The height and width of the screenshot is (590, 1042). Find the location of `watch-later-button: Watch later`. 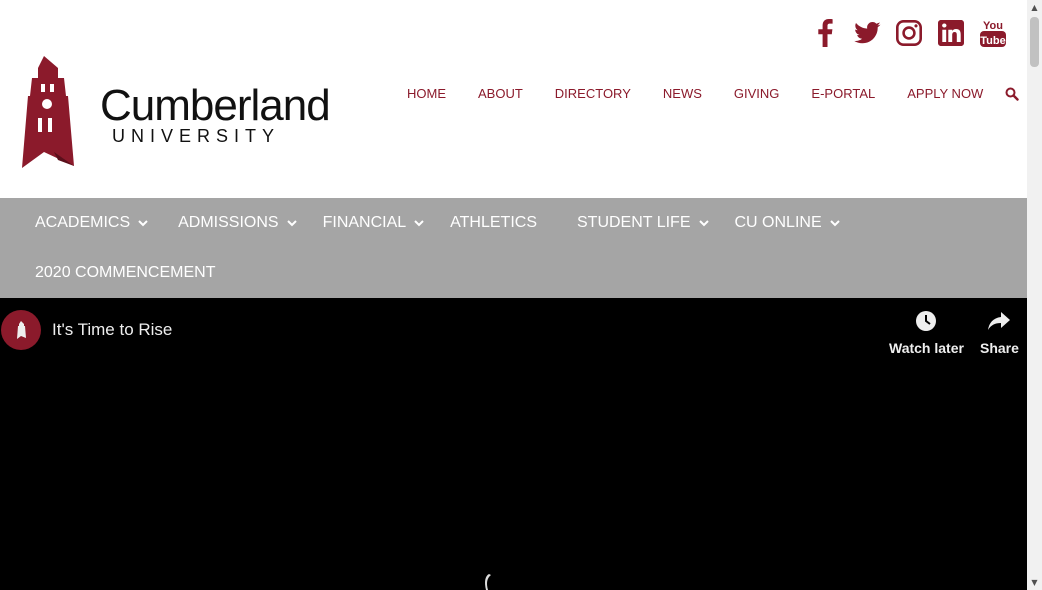

watch-later-button: Watch later is located at coordinates (926, 333).